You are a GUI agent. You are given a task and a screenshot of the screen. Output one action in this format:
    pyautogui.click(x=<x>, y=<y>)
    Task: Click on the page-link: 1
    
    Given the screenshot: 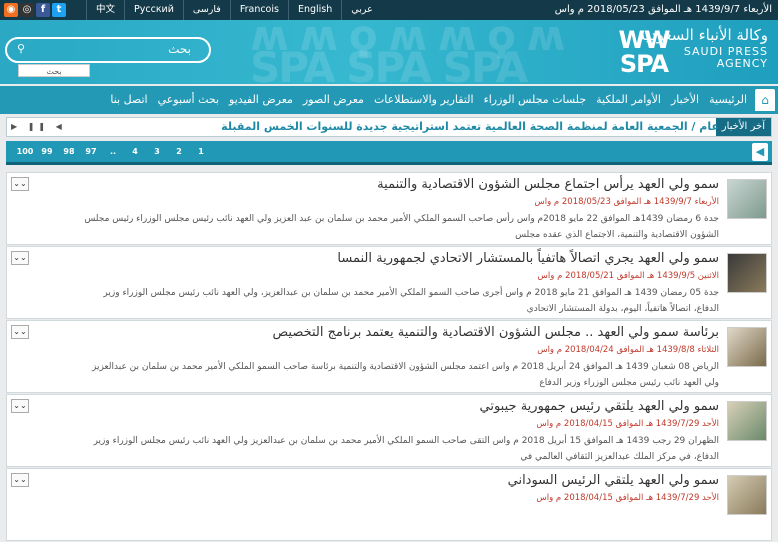 What is the action you would take?
    pyautogui.click(x=201, y=152)
    